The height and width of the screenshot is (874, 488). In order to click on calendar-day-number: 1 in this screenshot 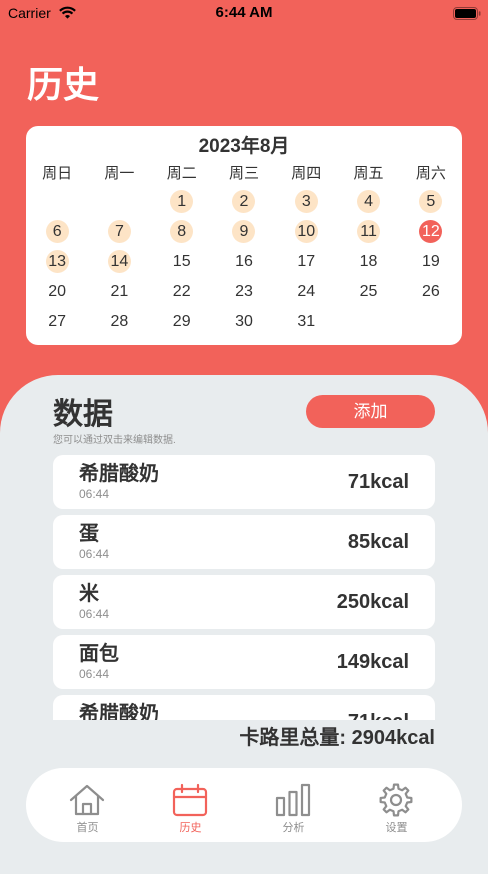, I will do `click(182, 201)`.